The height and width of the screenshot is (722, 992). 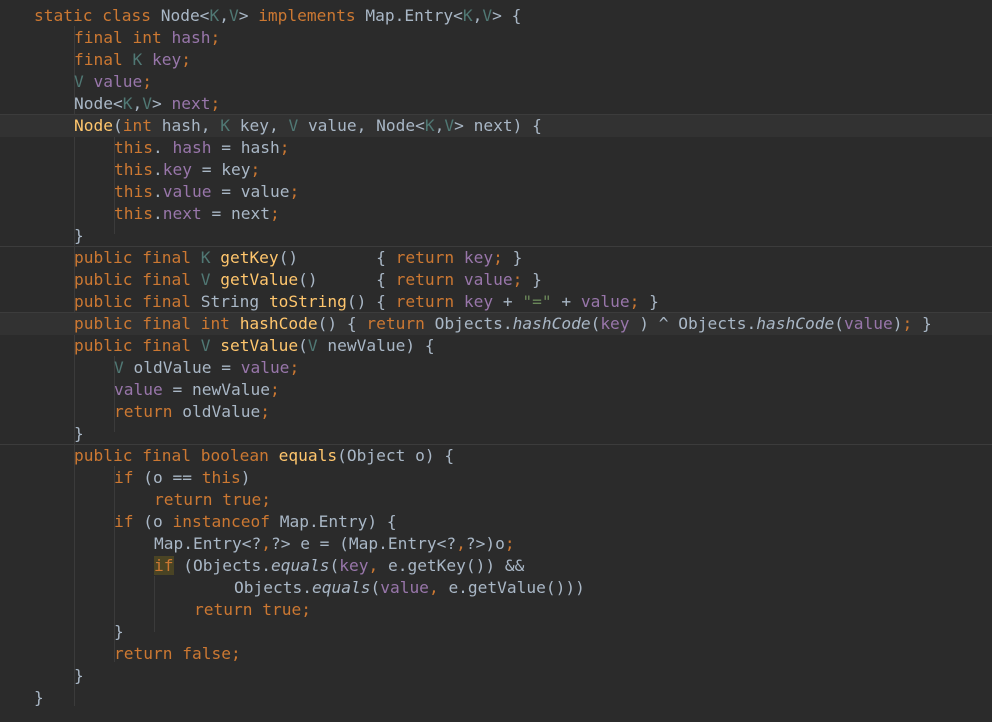 I want to click on code-line: this.next = next;, so click(x=496, y=214).